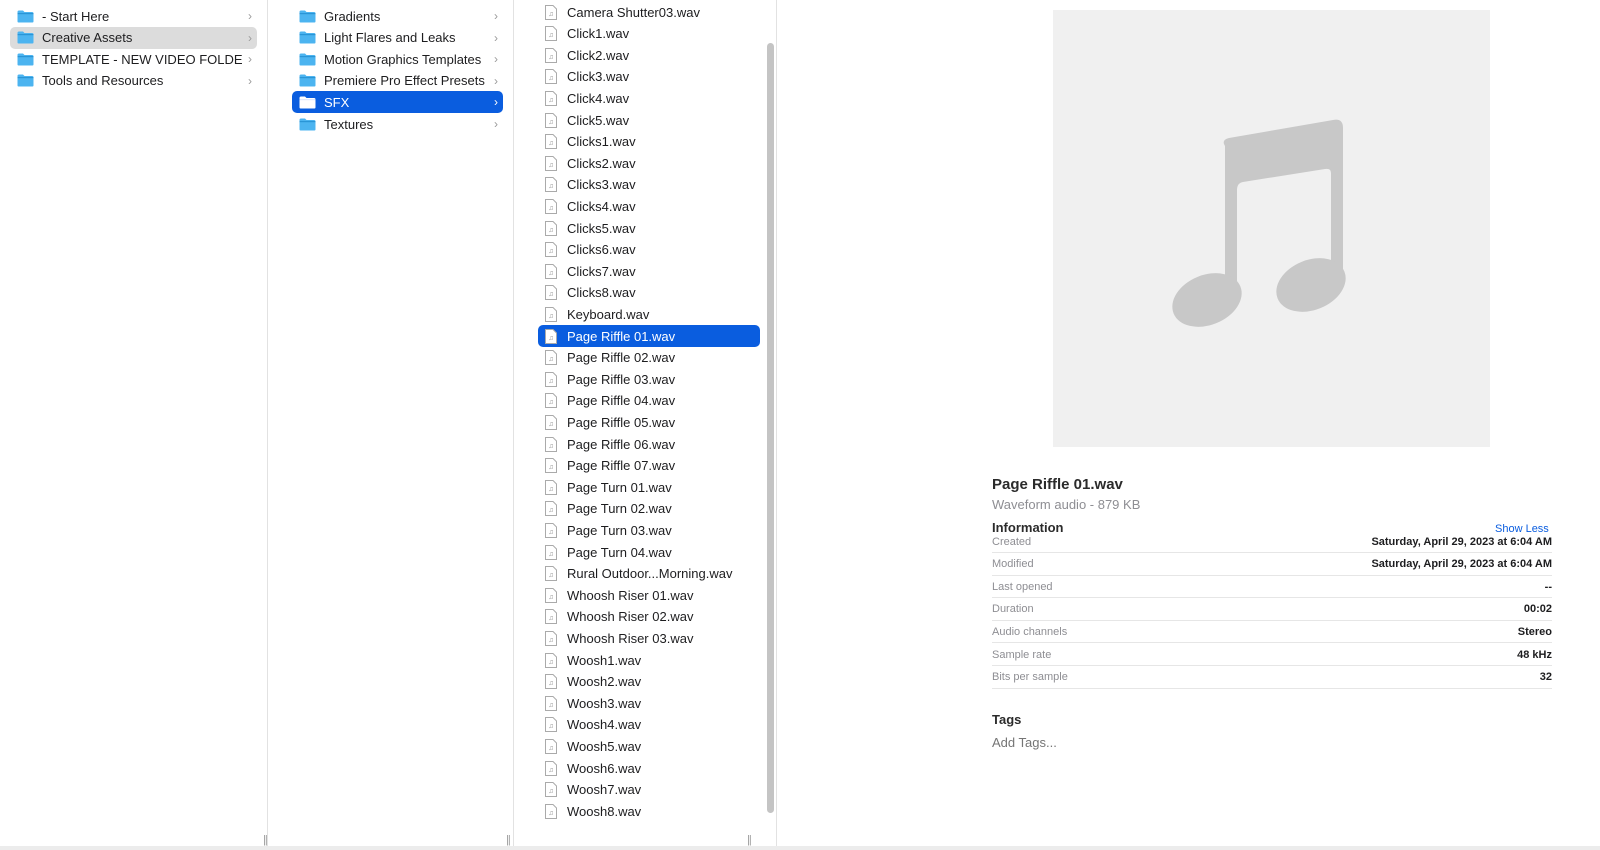  Describe the element at coordinates (133, 16) in the screenshot. I see `folder-row: - Start Here ›` at that location.